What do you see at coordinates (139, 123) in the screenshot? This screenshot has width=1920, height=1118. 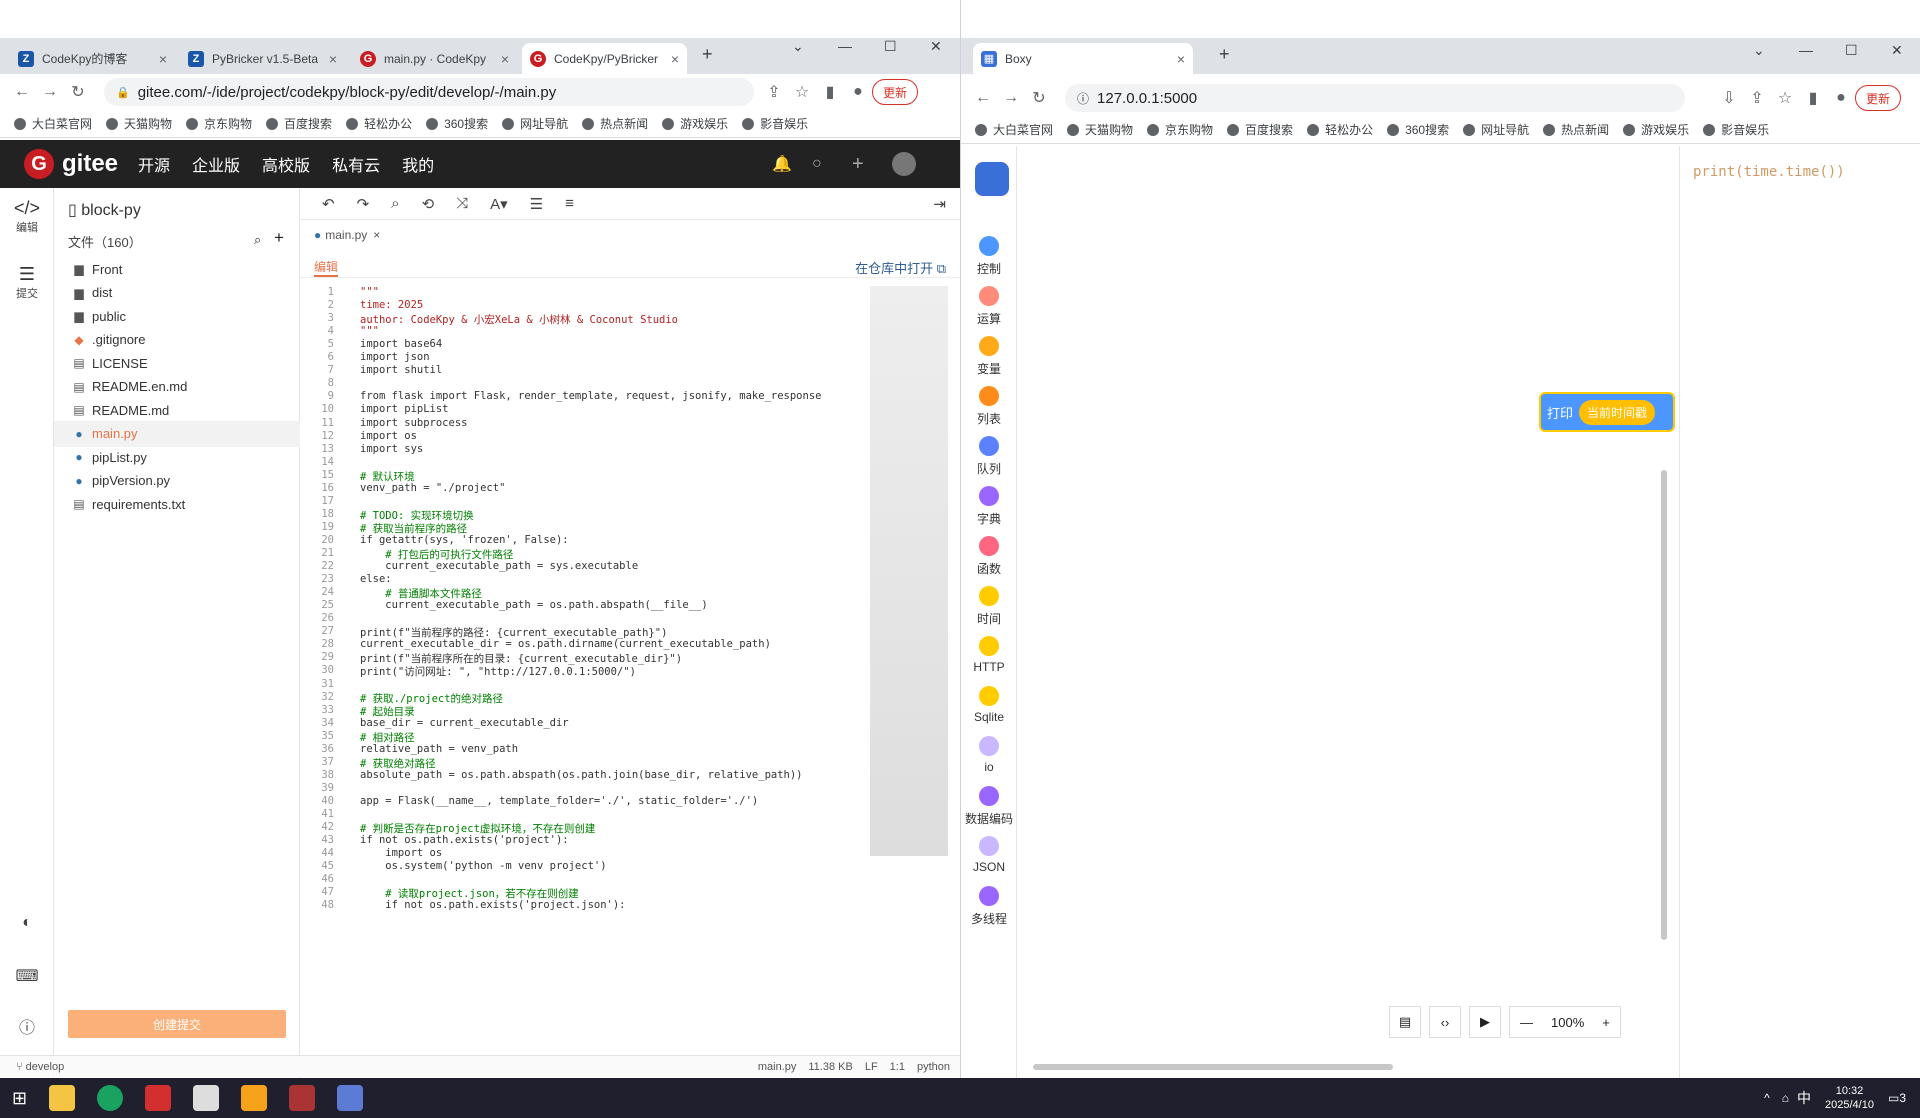 I see `bookmark-item: 天猫购物` at bounding box center [139, 123].